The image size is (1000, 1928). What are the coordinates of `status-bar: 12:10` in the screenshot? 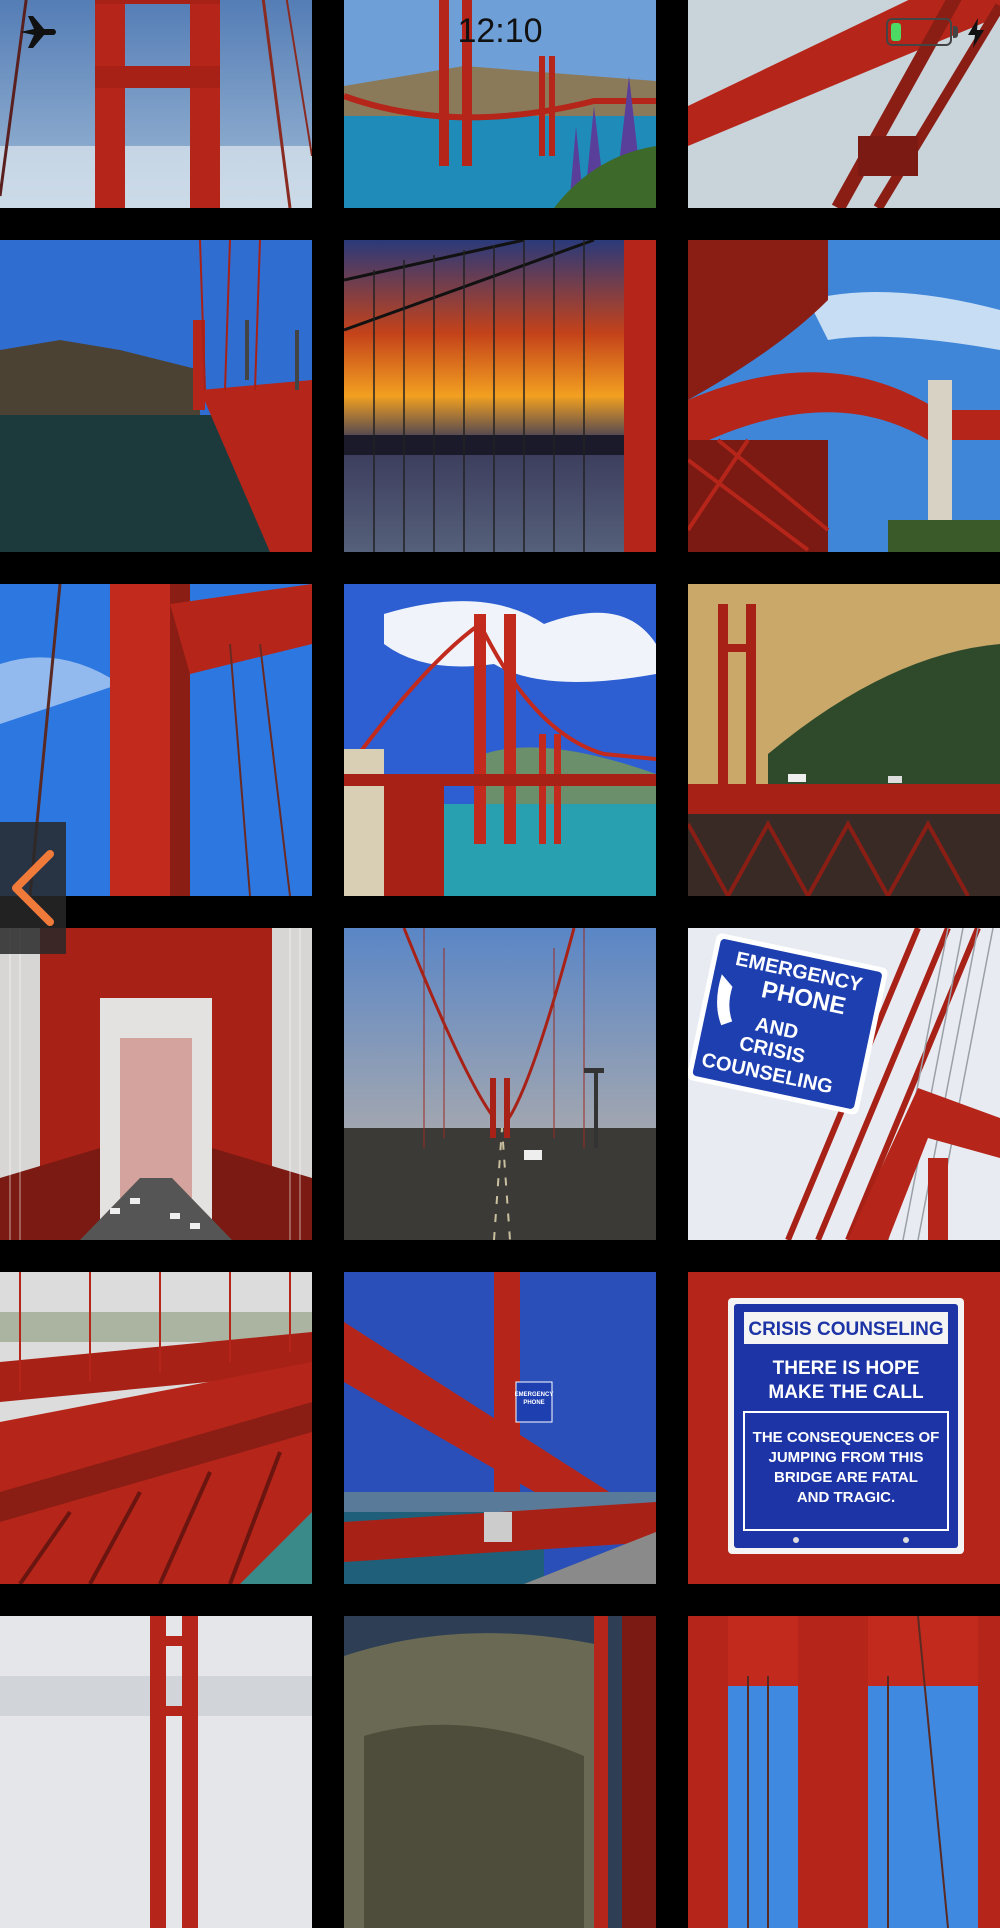 It's located at (500, 32).